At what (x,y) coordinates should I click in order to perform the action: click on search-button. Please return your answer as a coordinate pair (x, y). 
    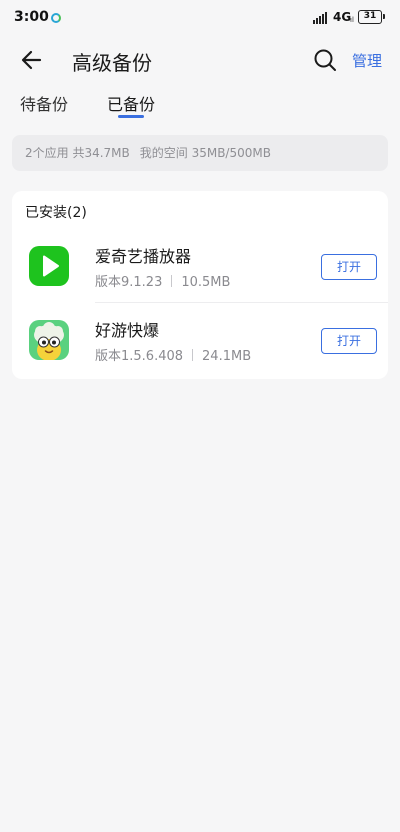
    Looking at the image, I should click on (325, 60).